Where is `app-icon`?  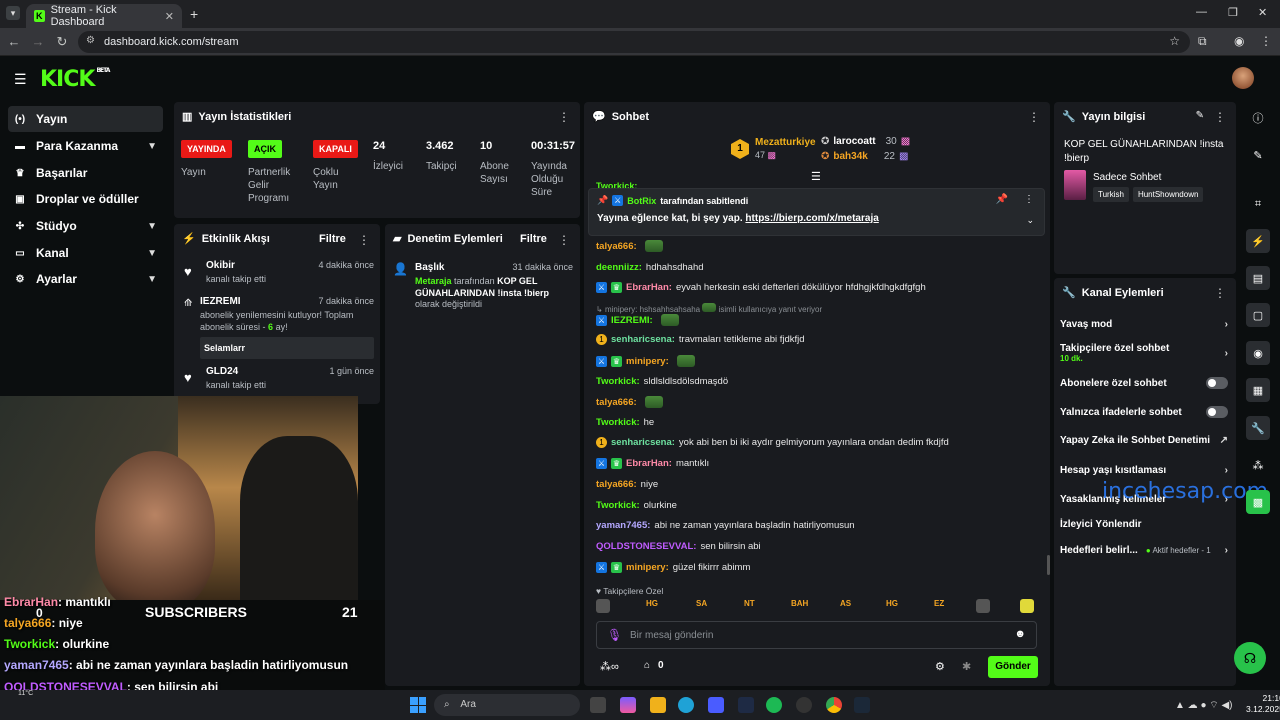 app-icon is located at coordinates (746, 705).